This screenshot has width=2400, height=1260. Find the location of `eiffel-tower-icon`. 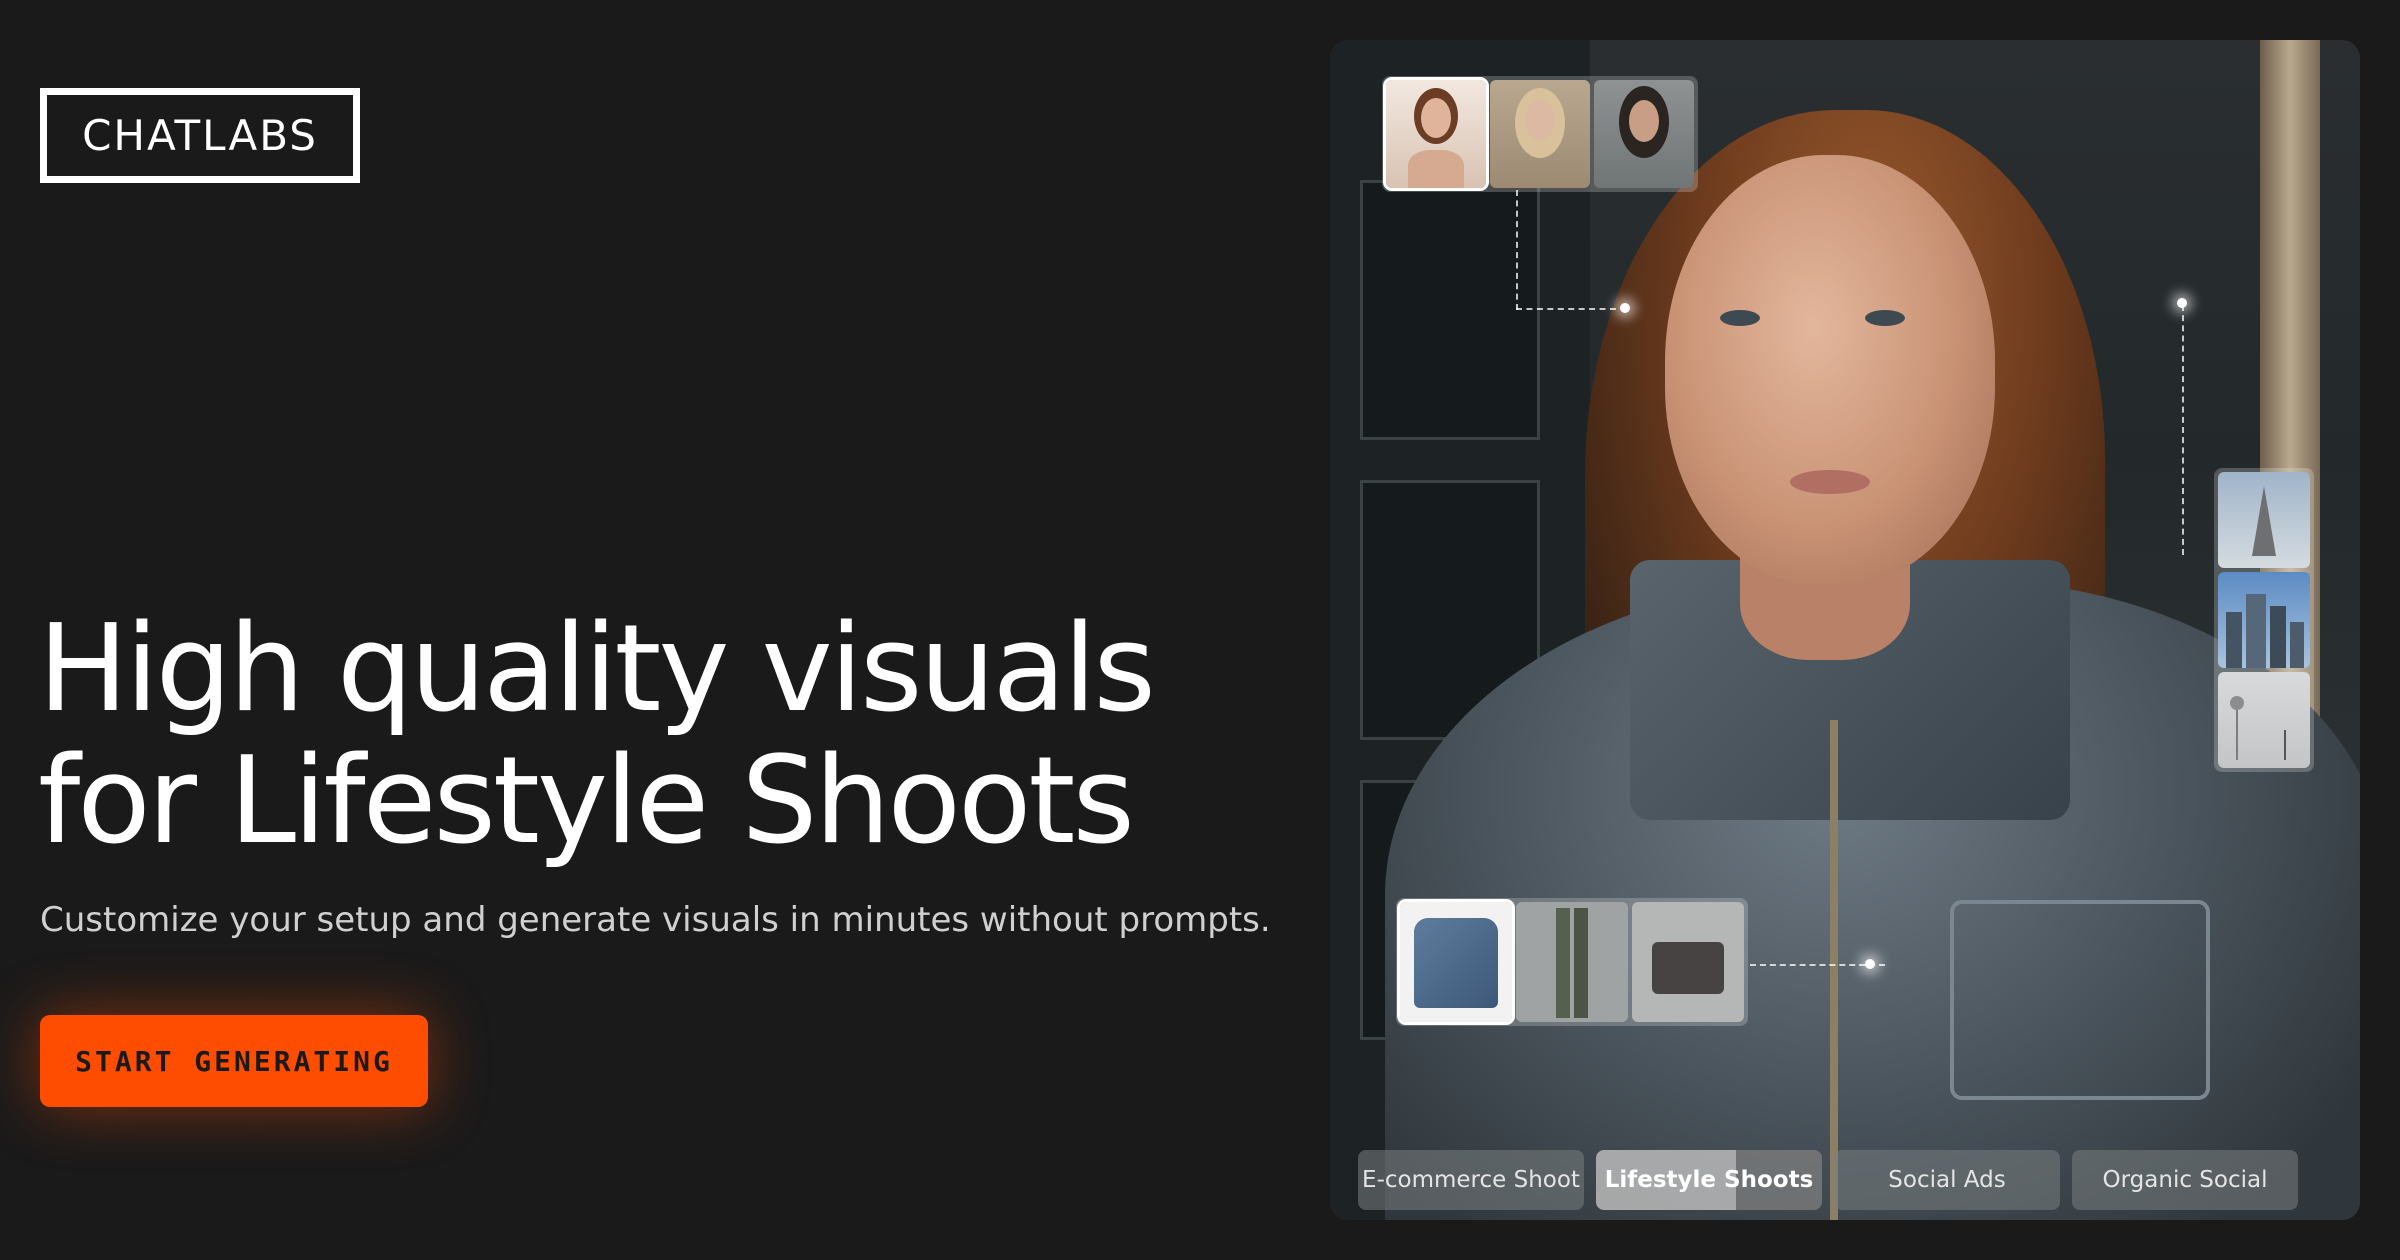

eiffel-tower-icon is located at coordinates (2264, 521).